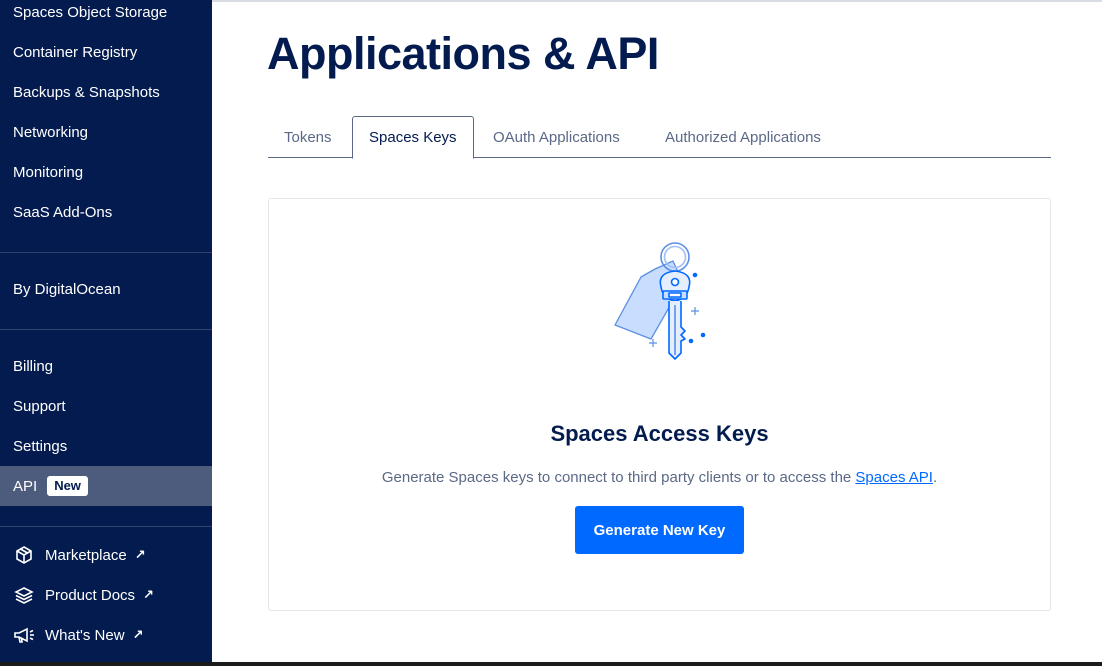 The width and height of the screenshot is (1102, 666). Describe the element at coordinates (106, 172) in the screenshot. I see `sidebar-item-monitoring: Monitoring` at that location.